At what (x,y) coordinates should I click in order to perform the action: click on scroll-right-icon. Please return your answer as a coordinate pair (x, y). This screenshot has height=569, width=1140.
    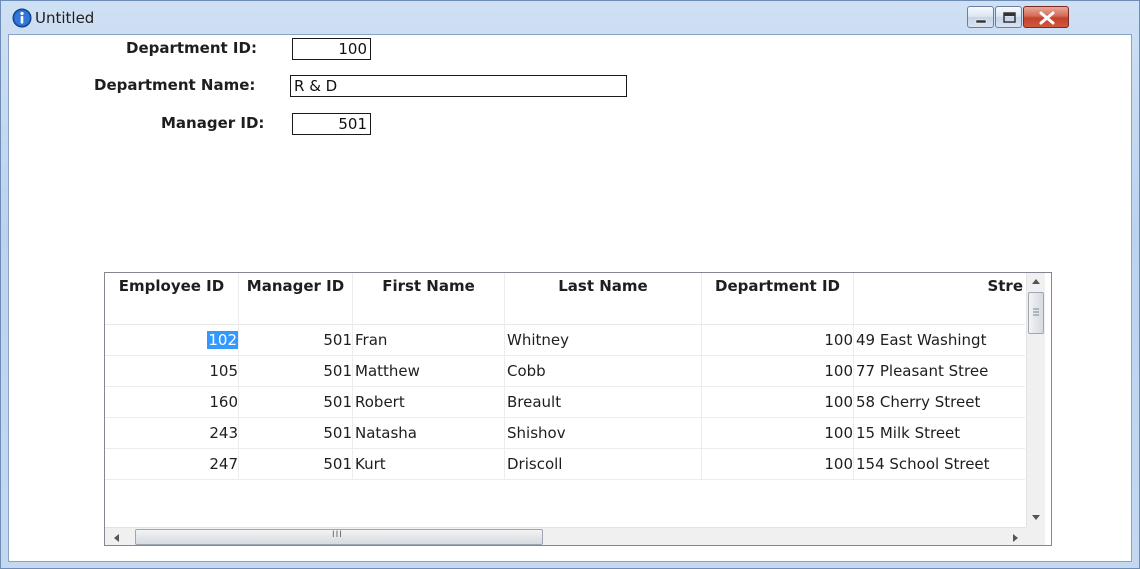
    Looking at the image, I should click on (1015, 538).